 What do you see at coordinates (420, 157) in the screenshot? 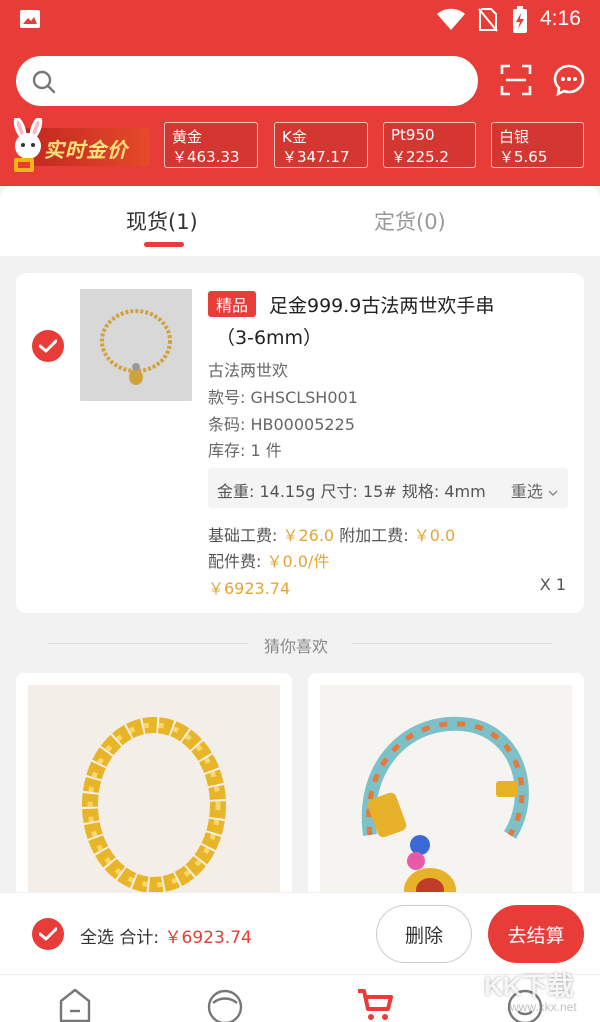
I see `price-value: ￥225.2` at bounding box center [420, 157].